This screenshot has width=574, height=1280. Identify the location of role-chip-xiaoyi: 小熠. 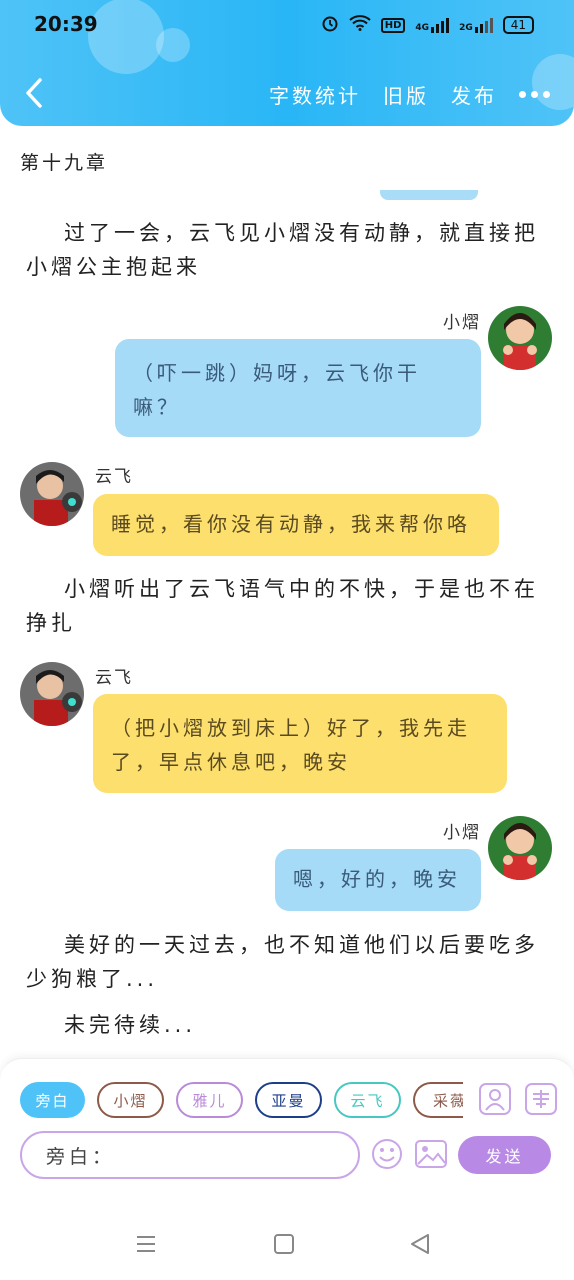
(130, 1100).